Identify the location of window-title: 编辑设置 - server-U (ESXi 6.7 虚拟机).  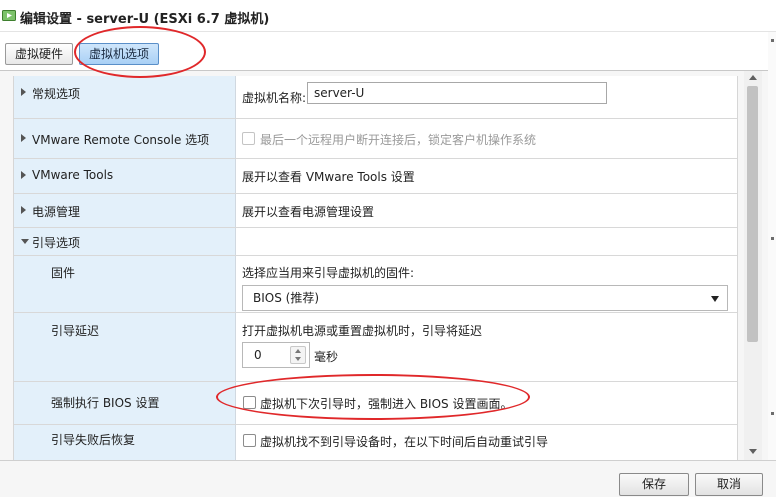
(145, 19).